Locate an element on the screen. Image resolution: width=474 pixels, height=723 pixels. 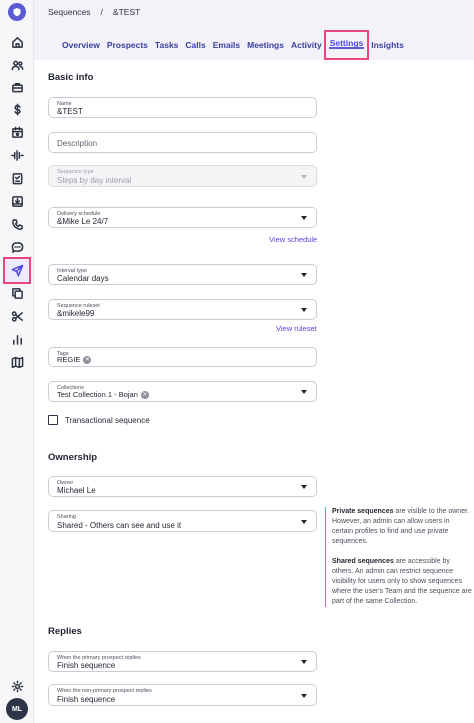
breadcrumb-sequences: Sequences is located at coordinates (69, 12).